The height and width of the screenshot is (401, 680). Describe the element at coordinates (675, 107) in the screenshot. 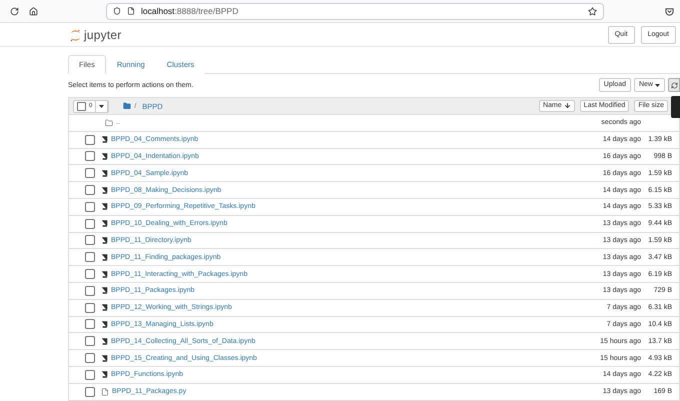

I see `tooltip` at that location.